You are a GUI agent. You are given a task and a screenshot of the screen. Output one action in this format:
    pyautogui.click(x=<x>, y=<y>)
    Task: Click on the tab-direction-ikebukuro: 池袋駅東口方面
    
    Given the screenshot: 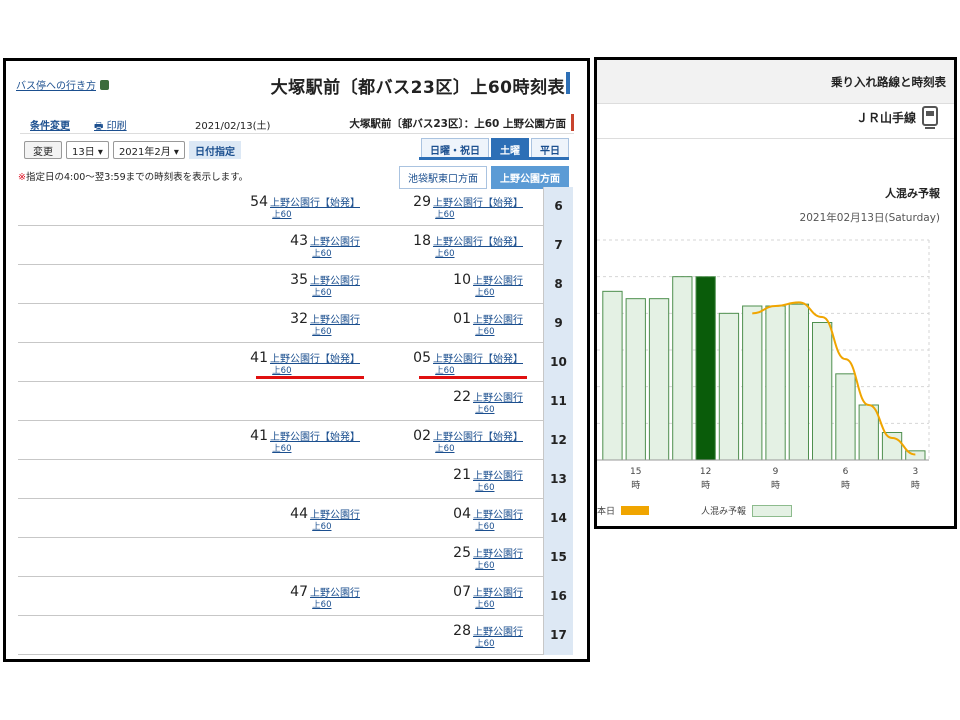 What is the action you would take?
    pyautogui.click(x=443, y=177)
    